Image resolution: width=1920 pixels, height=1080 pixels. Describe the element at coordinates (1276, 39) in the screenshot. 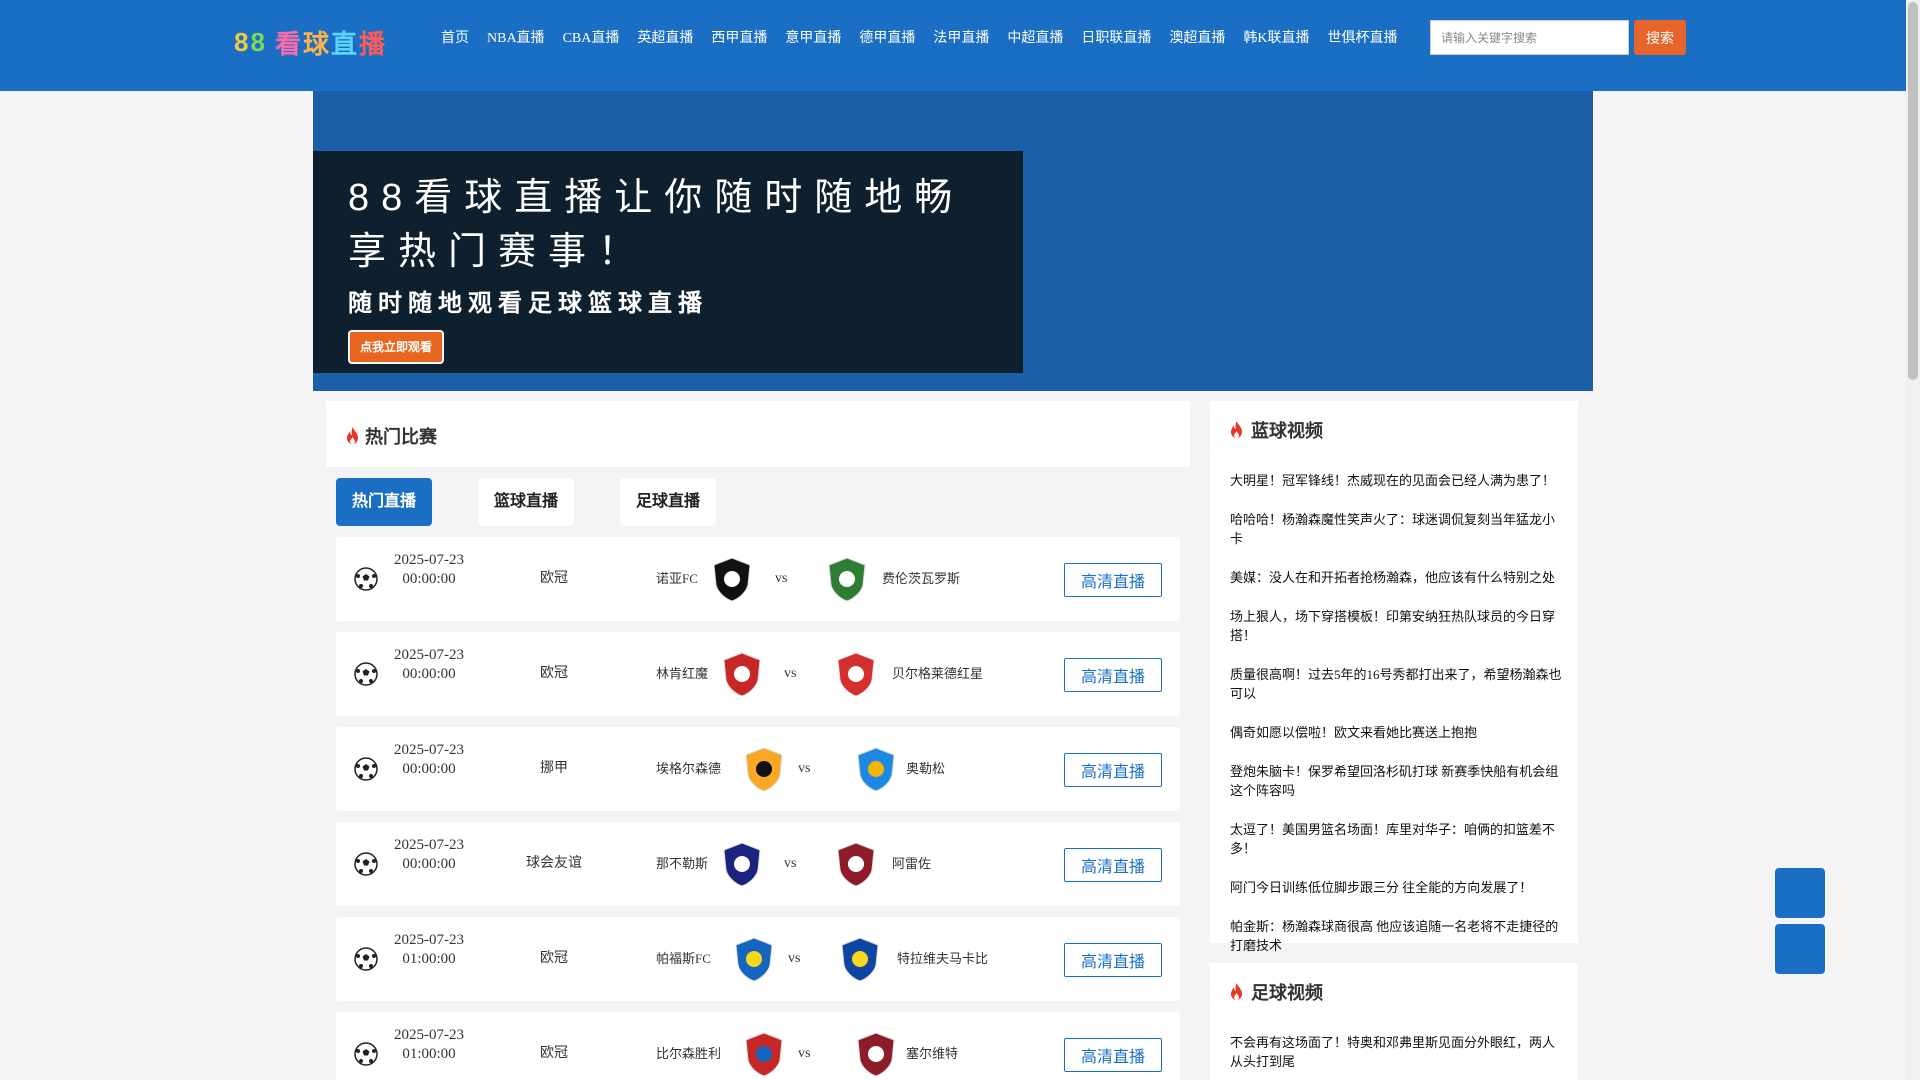

I see `nav-k-league: 韩K联直播` at that location.